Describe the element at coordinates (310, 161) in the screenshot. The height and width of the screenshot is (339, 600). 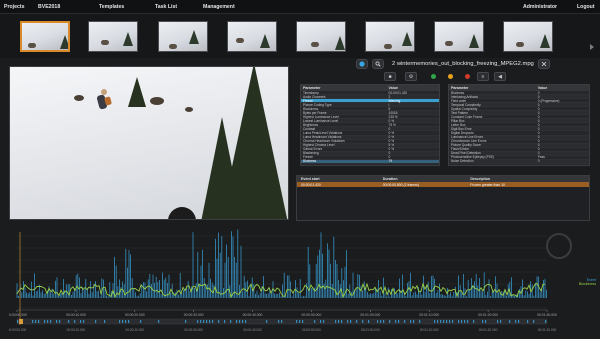
I see `parameter-name: Bluriness` at that location.